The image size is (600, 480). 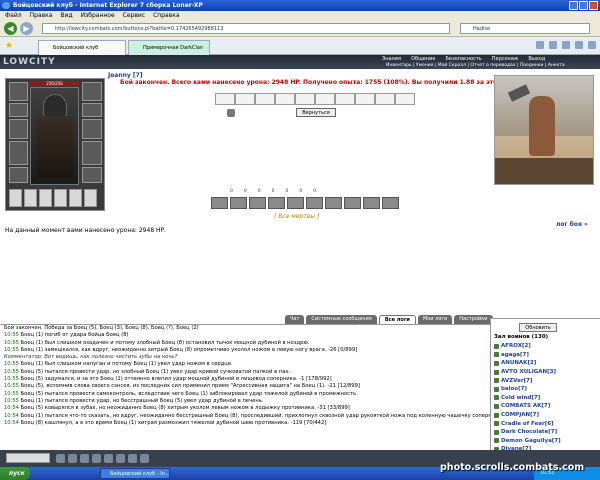 What do you see at coordinates (515, 355) in the screenshot?
I see `player-name: agaga[7]` at bounding box center [515, 355].